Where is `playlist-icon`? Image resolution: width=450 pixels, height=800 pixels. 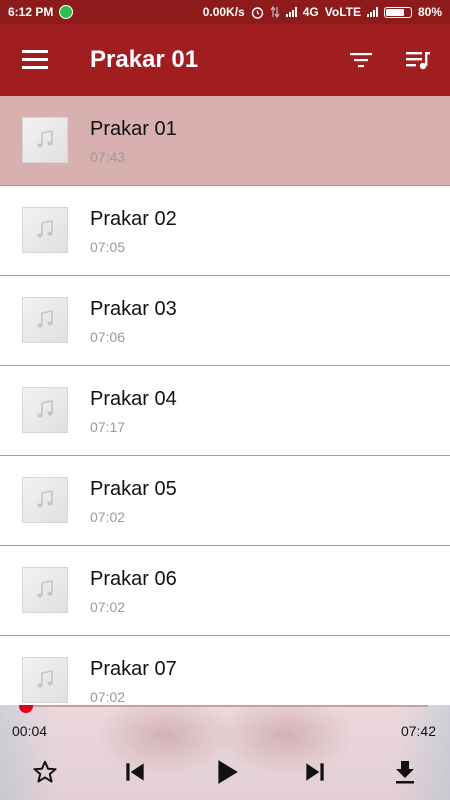
playlist-icon is located at coordinates (418, 60).